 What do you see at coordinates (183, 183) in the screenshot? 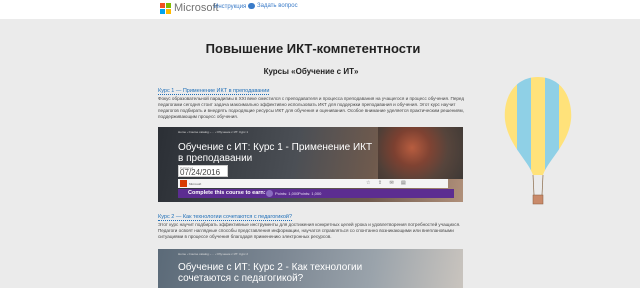
I see `microsoft-small-logo-icon` at bounding box center [183, 183].